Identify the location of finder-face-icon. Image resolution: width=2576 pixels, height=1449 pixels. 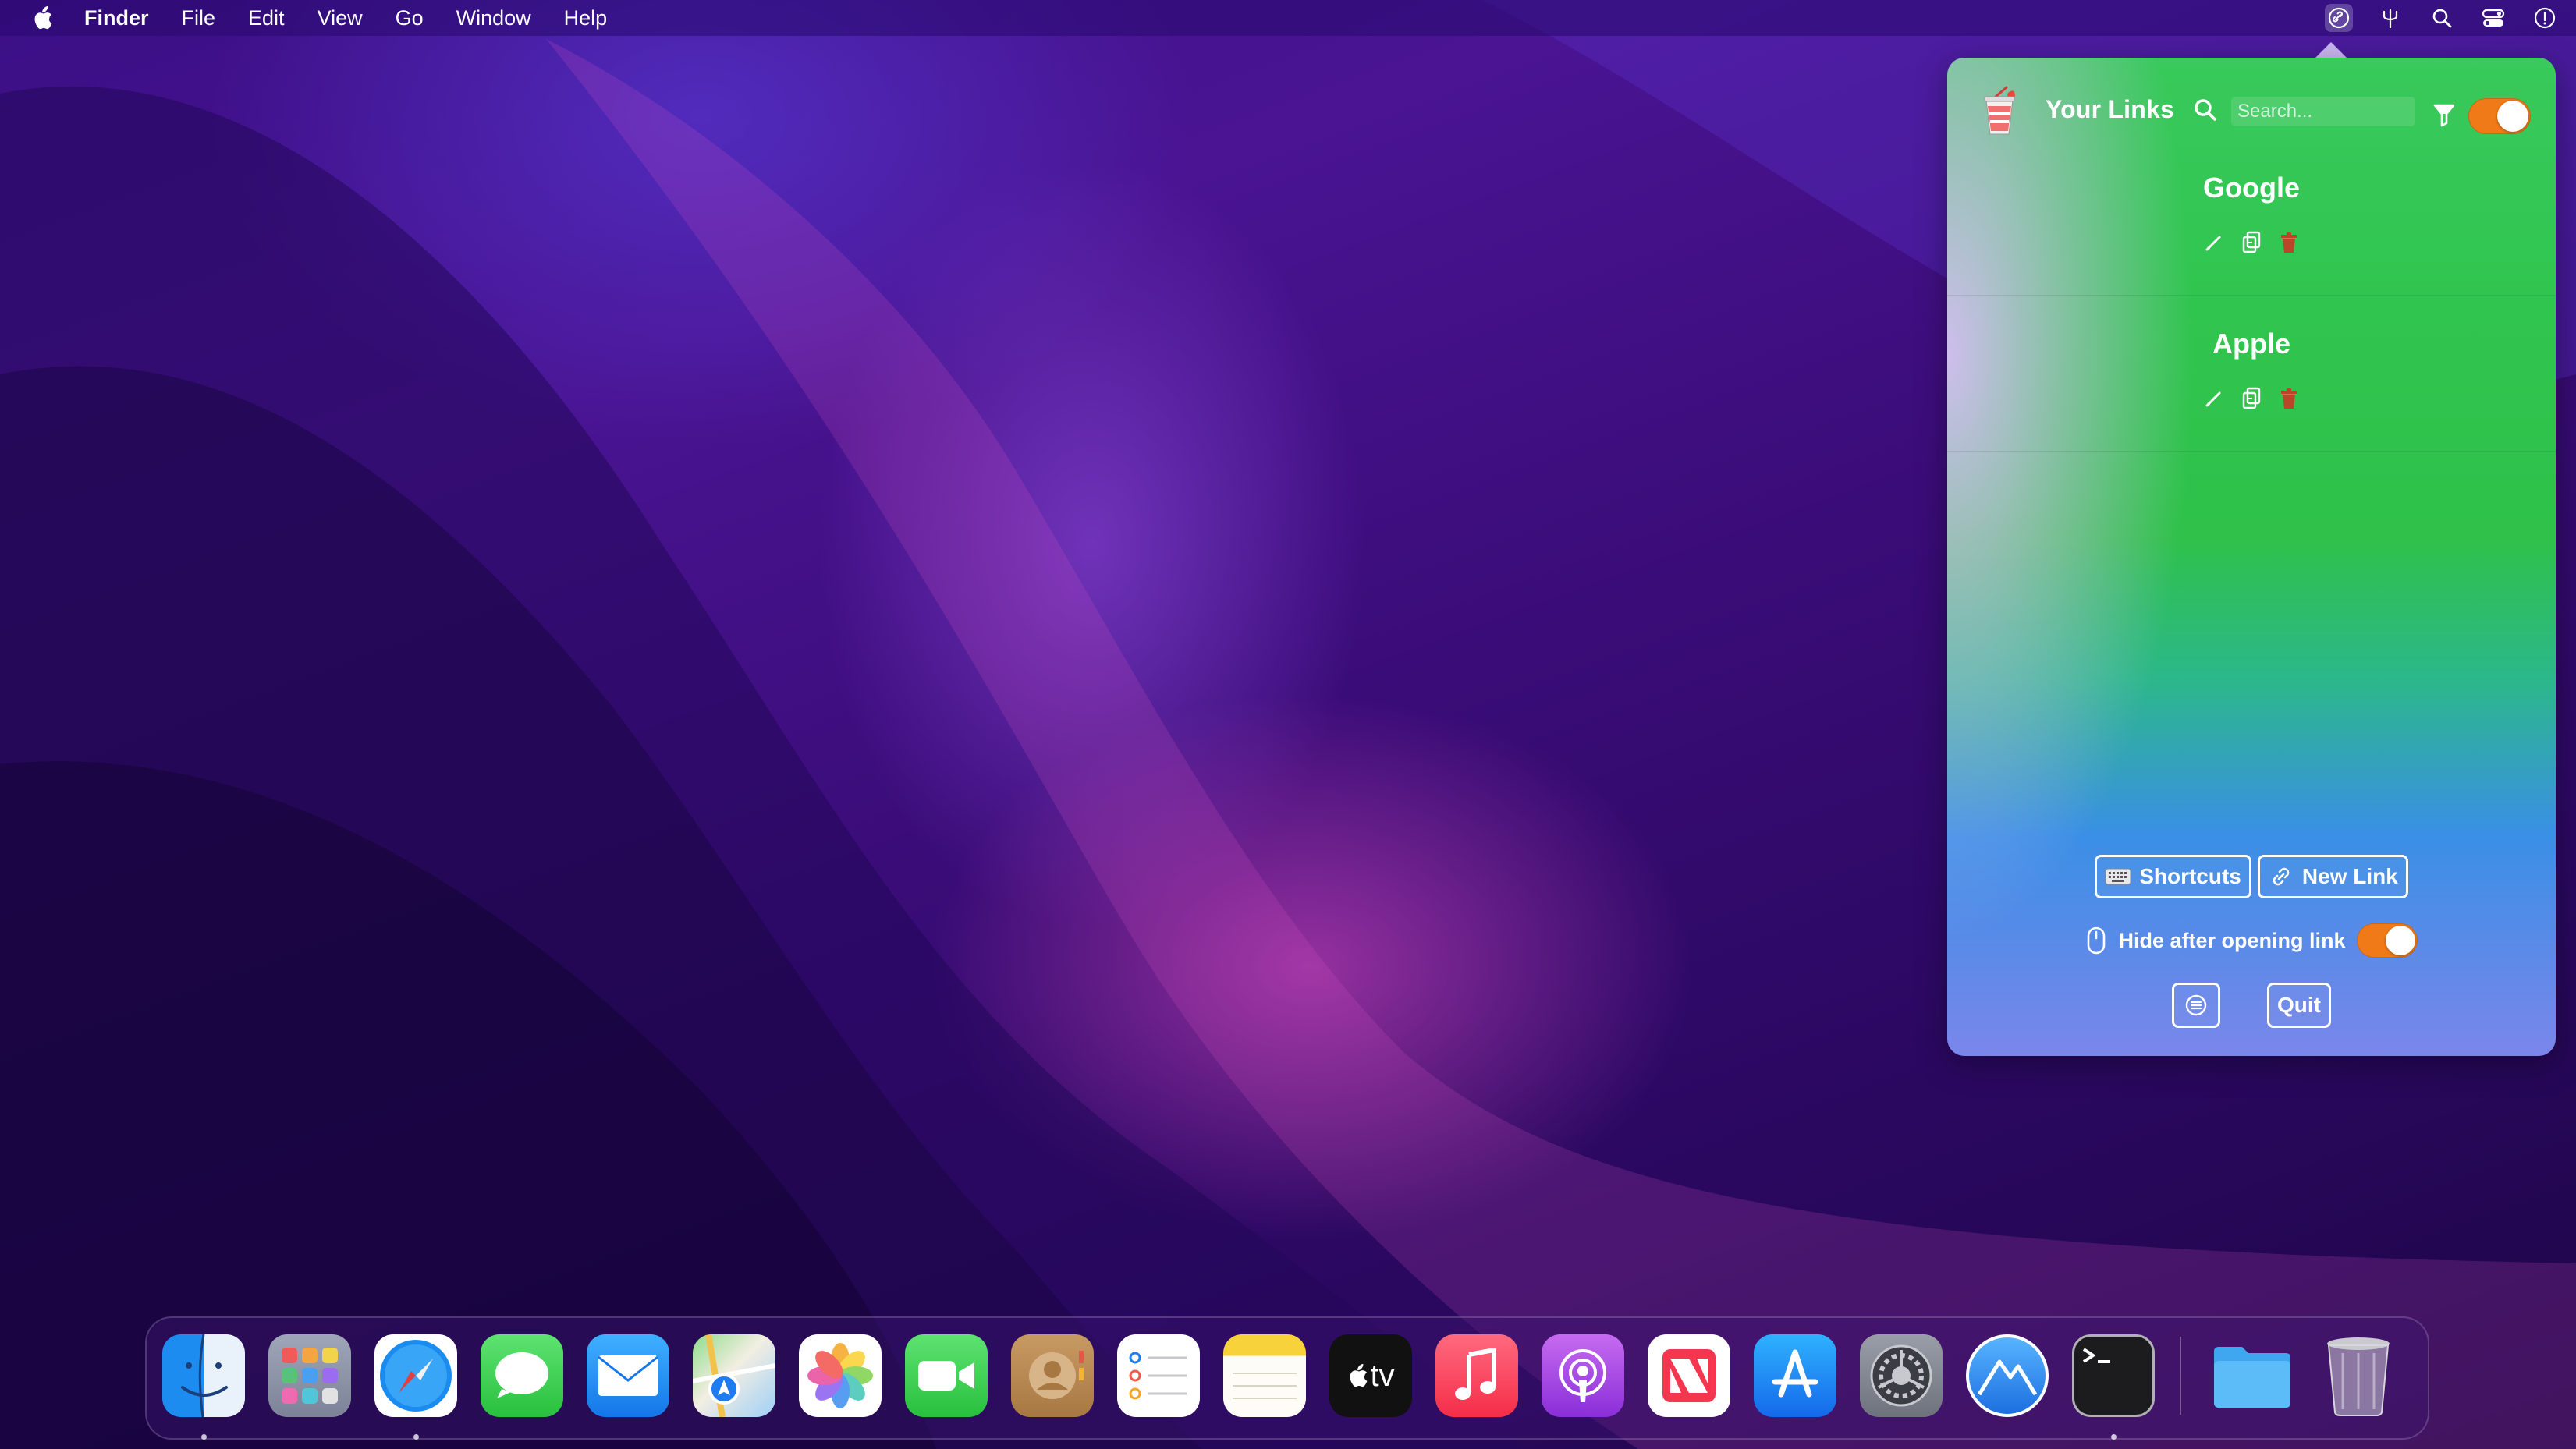
(203, 1375).